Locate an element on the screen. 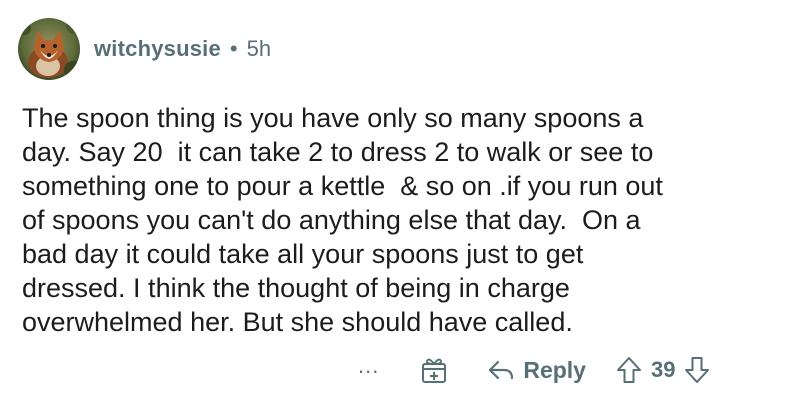 This screenshot has width=800, height=402. reply-arrow-icon is located at coordinates (501, 370).